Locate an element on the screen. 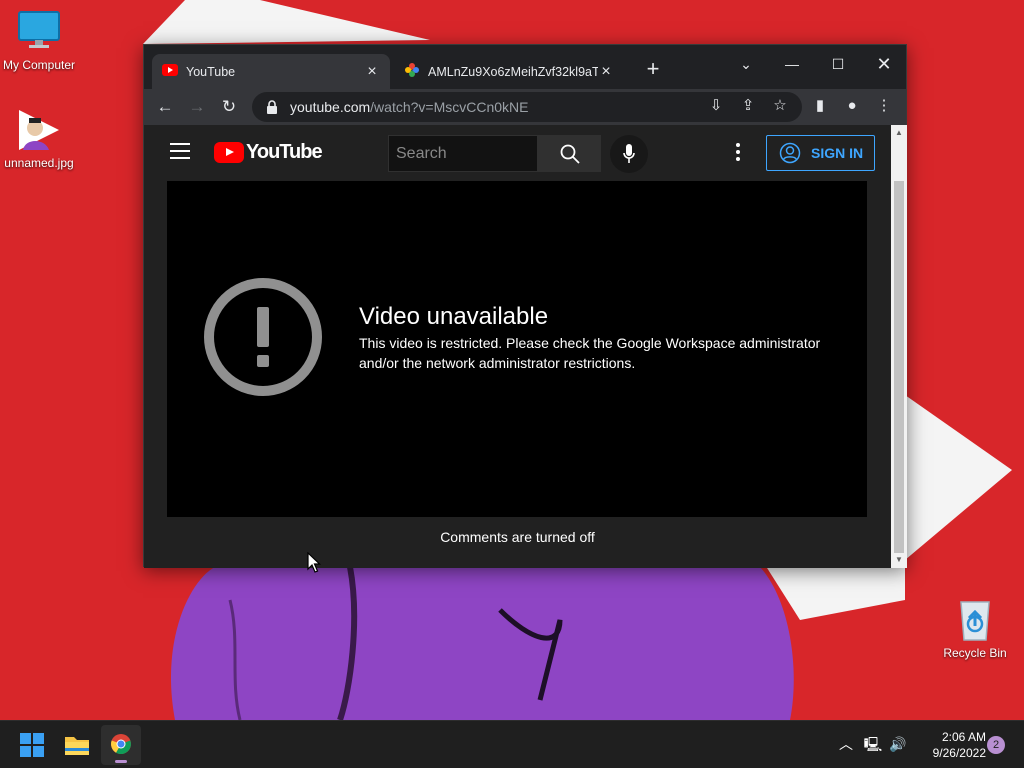 This screenshot has width=1024, height=768. chrome-taskbar-button is located at coordinates (121, 745).